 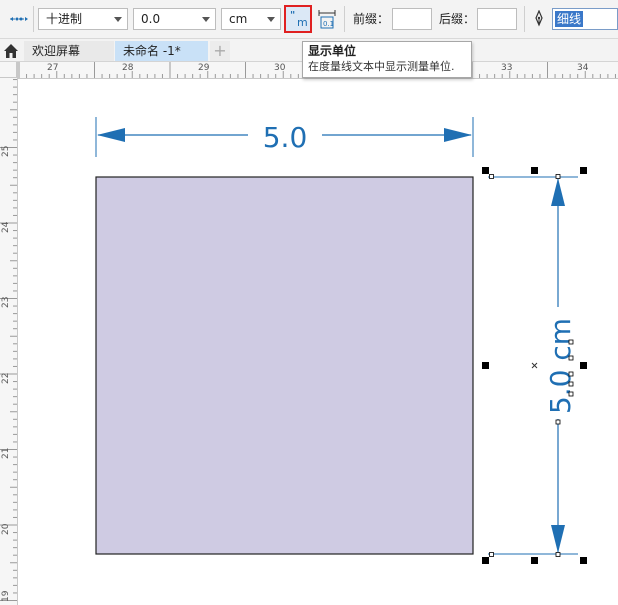 What do you see at coordinates (497, 19) in the screenshot?
I see `suffix-input` at bounding box center [497, 19].